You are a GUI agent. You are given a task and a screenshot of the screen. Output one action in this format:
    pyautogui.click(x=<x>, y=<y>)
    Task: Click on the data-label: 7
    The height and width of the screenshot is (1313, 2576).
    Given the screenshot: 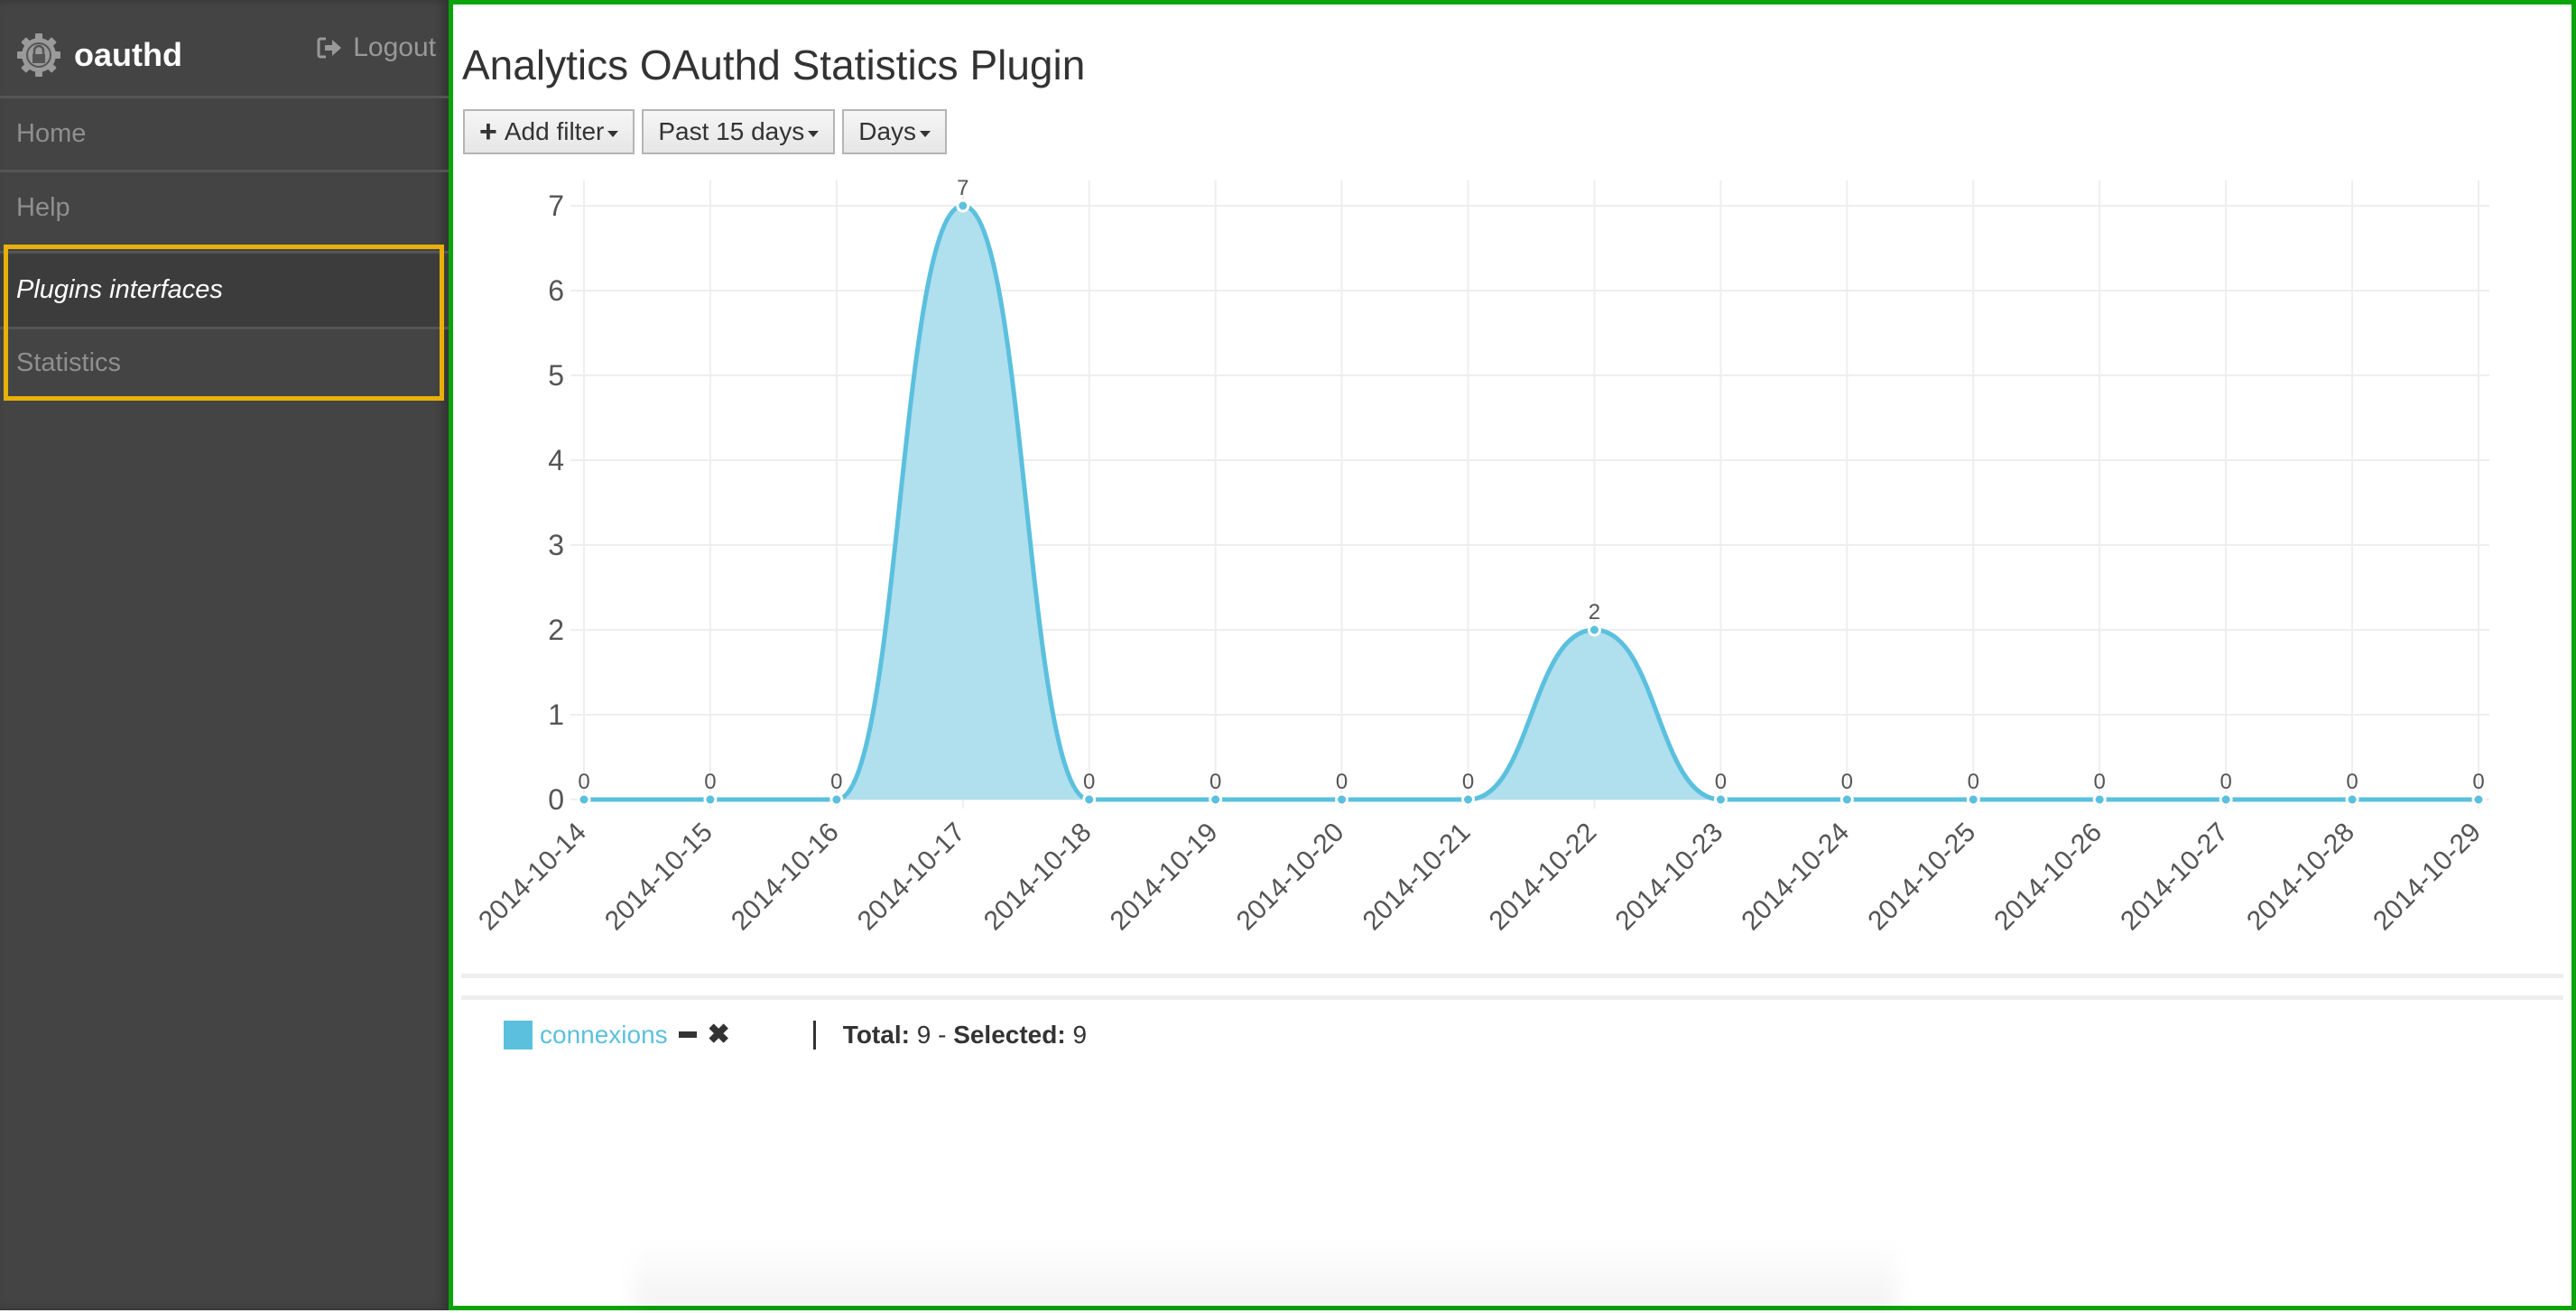 What is the action you would take?
    pyautogui.click(x=963, y=188)
    